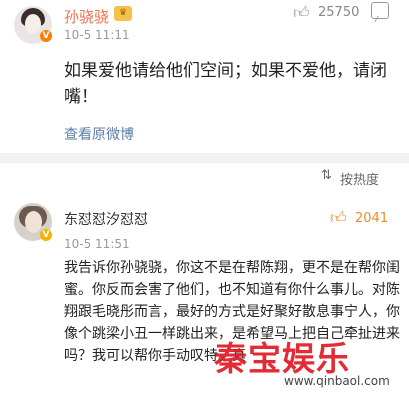 This screenshot has height=402, width=409. What do you see at coordinates (371, 218) in the screenshot?
I see `comment-like-count: 2041` at bounding box center [371, 218].